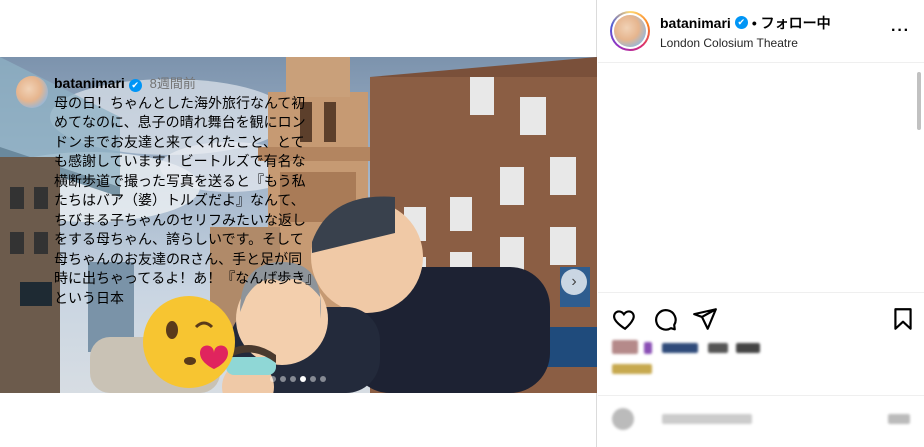 The width and height of the screenshot is (924, 447). What do you see at coordinates (642, 369) in the screenshot?
I see `post-date-obscured` at bounding box center [642, 369].